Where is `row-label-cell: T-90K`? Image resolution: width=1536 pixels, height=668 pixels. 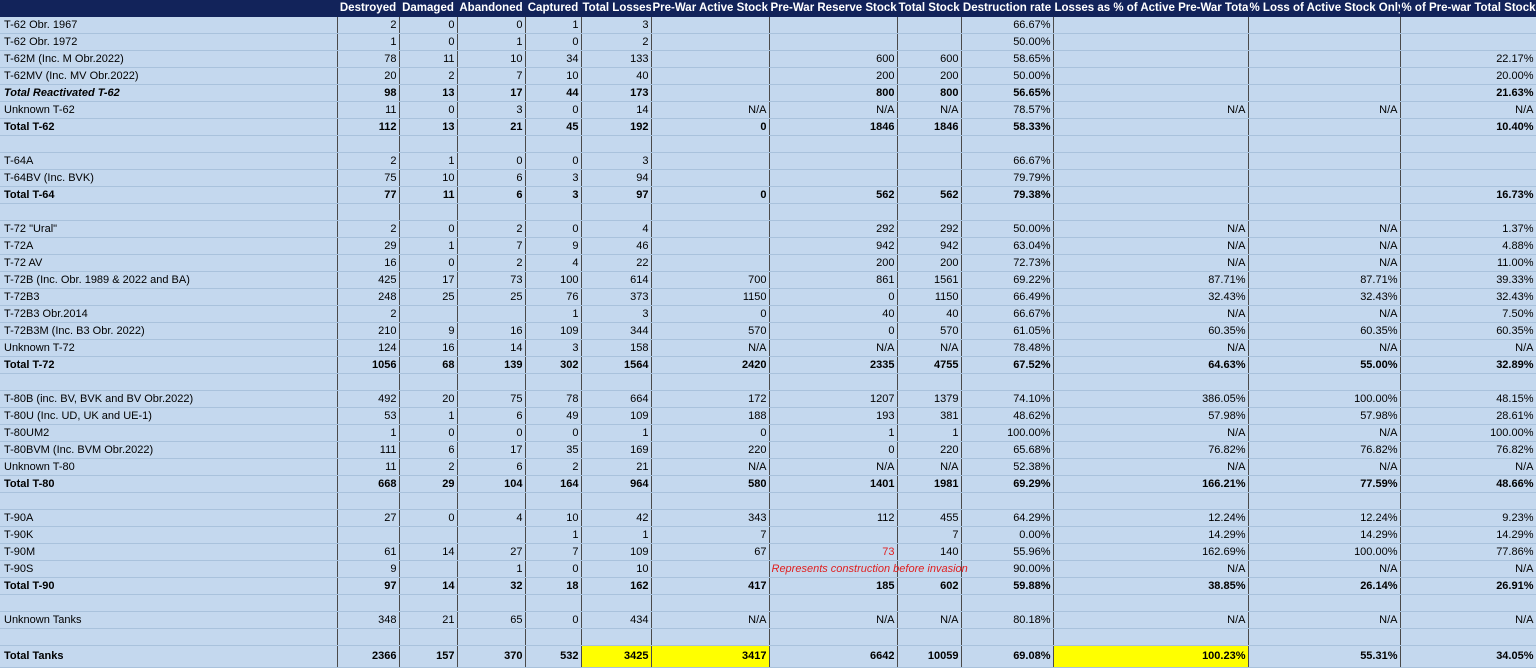
row-label-cell: T-90K is located at coordinates (169, 535).